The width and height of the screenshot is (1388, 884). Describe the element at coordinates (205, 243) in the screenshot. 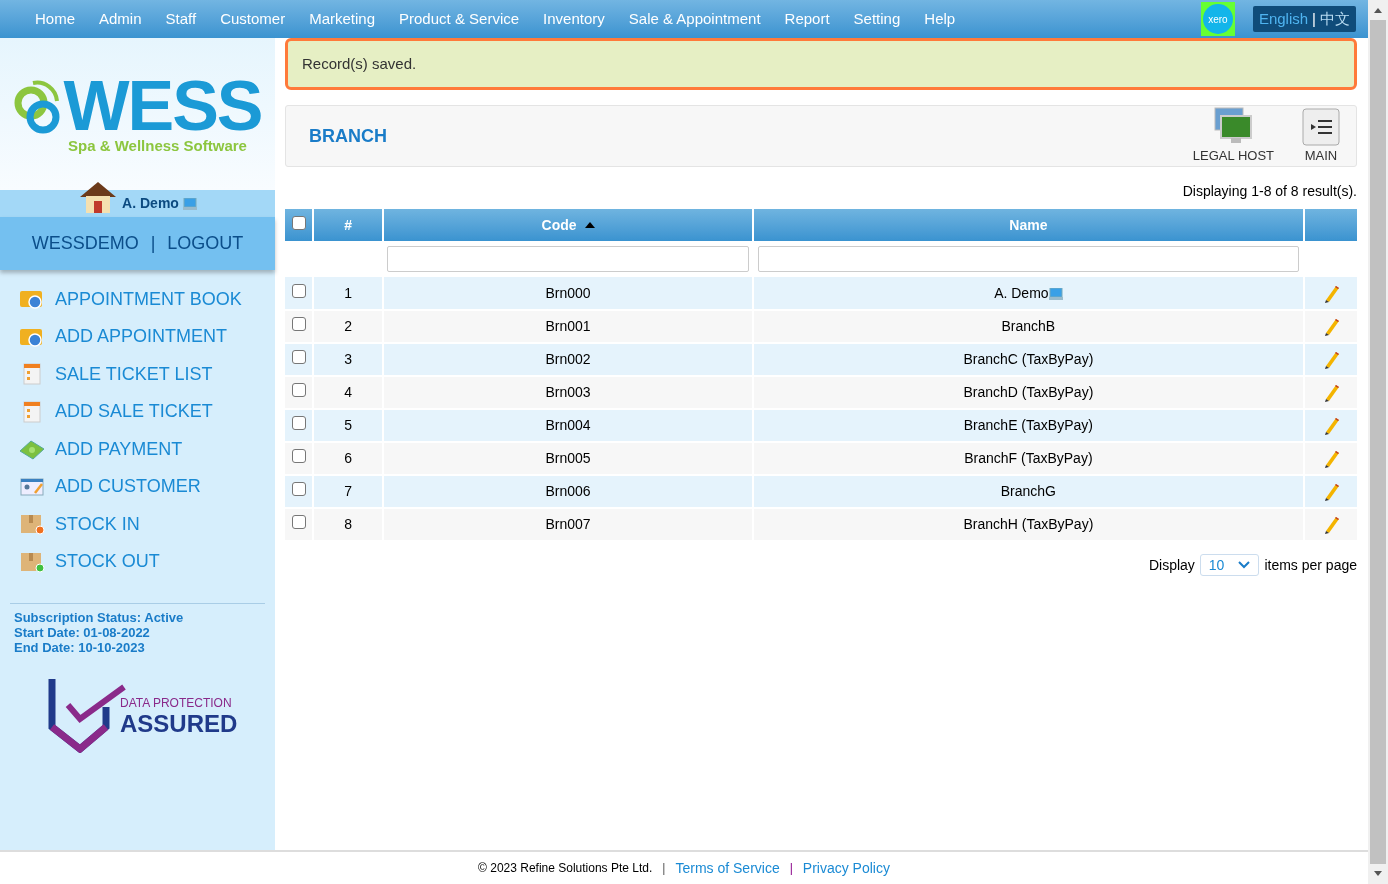

I see `logout-link: LOGOUT` at that location.